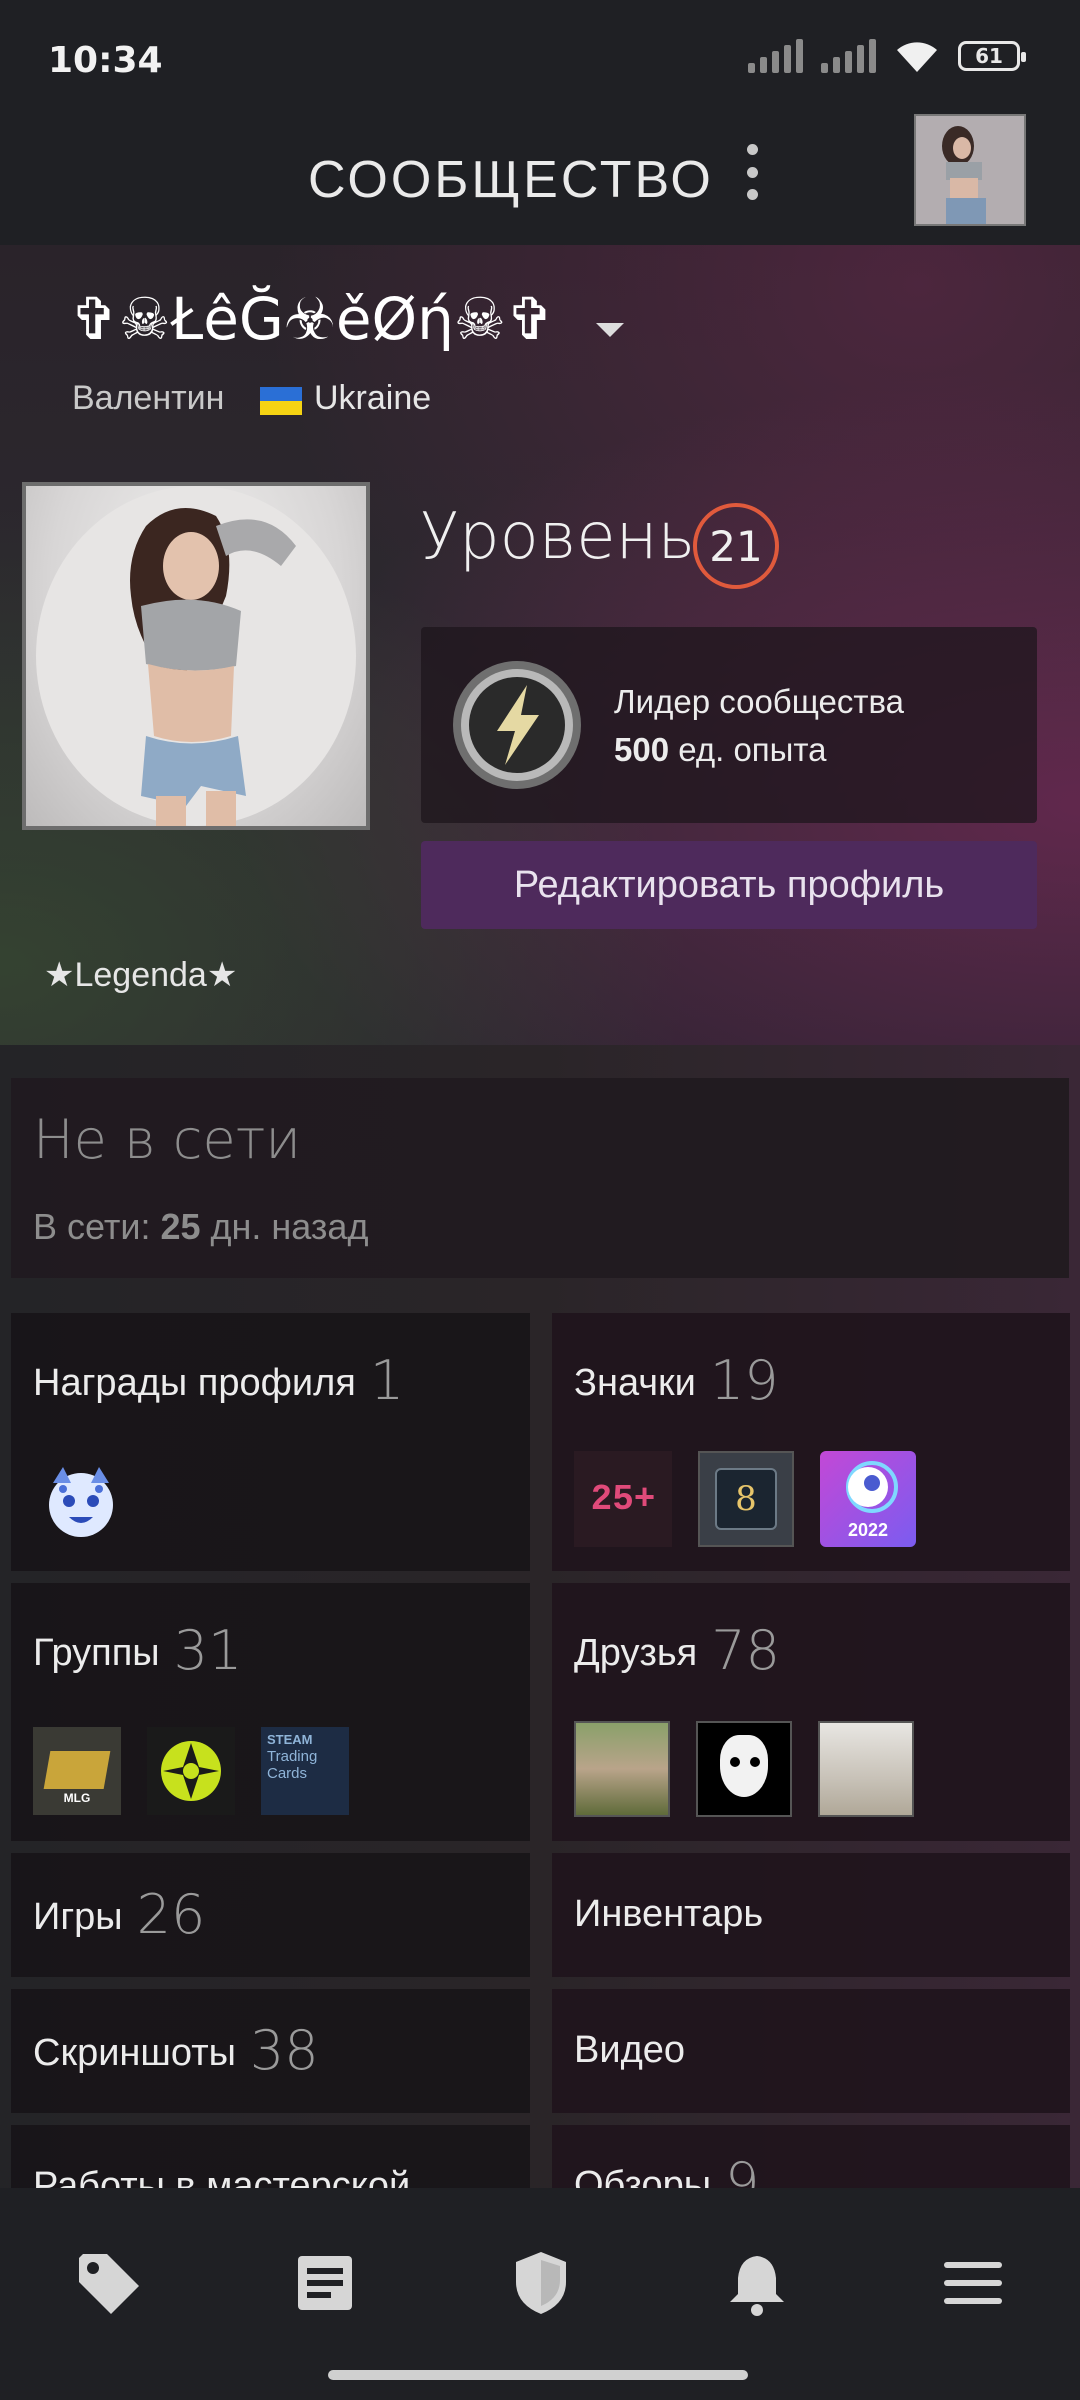  What do you see at coordinates (105, 60) in the screenshot?
I see `status-time: 10:34` at bounding box center [105, 60].